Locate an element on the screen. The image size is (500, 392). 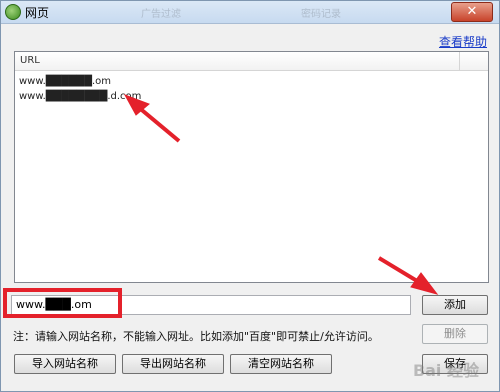
watermark: Bai 经验 is located at coordinates (445, 370).